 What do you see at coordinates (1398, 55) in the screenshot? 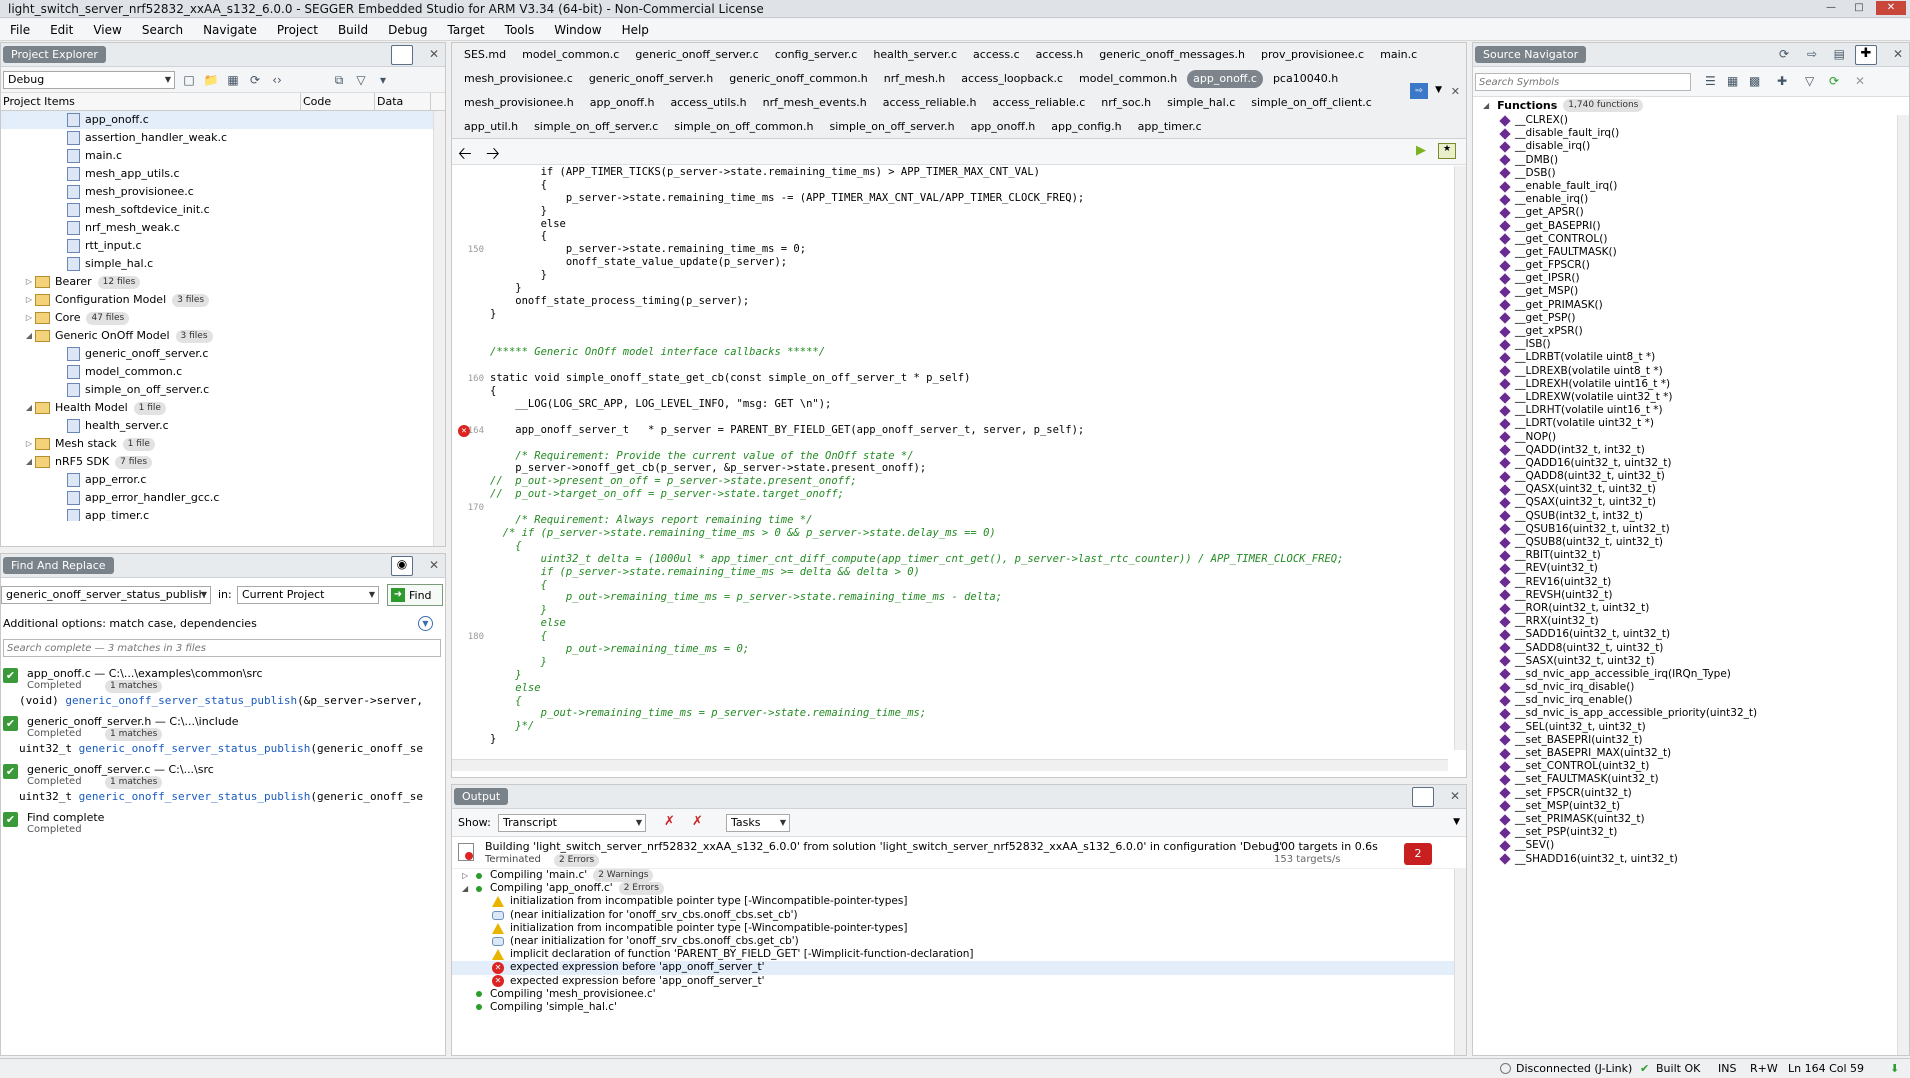
I see `editor-tab: main.c` at bounding box center [1398, 55].